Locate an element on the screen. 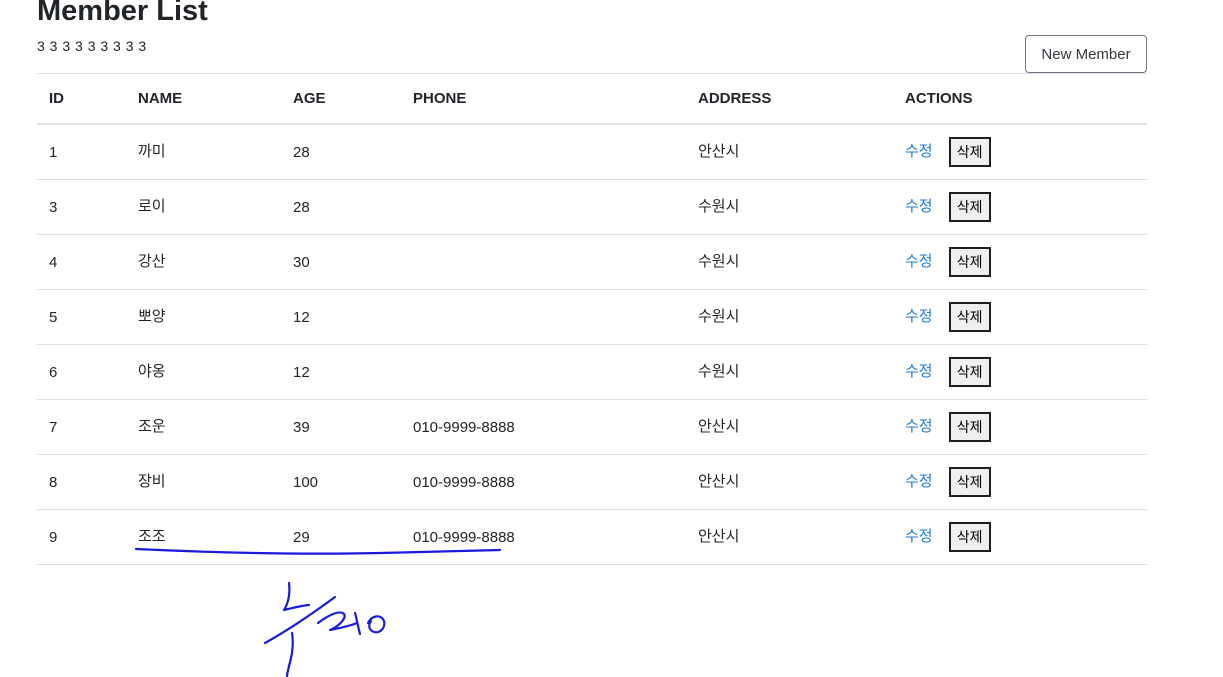 This screenshot has width=1223, height=677. cell-id: 9 is located at coordinates (81, 537).